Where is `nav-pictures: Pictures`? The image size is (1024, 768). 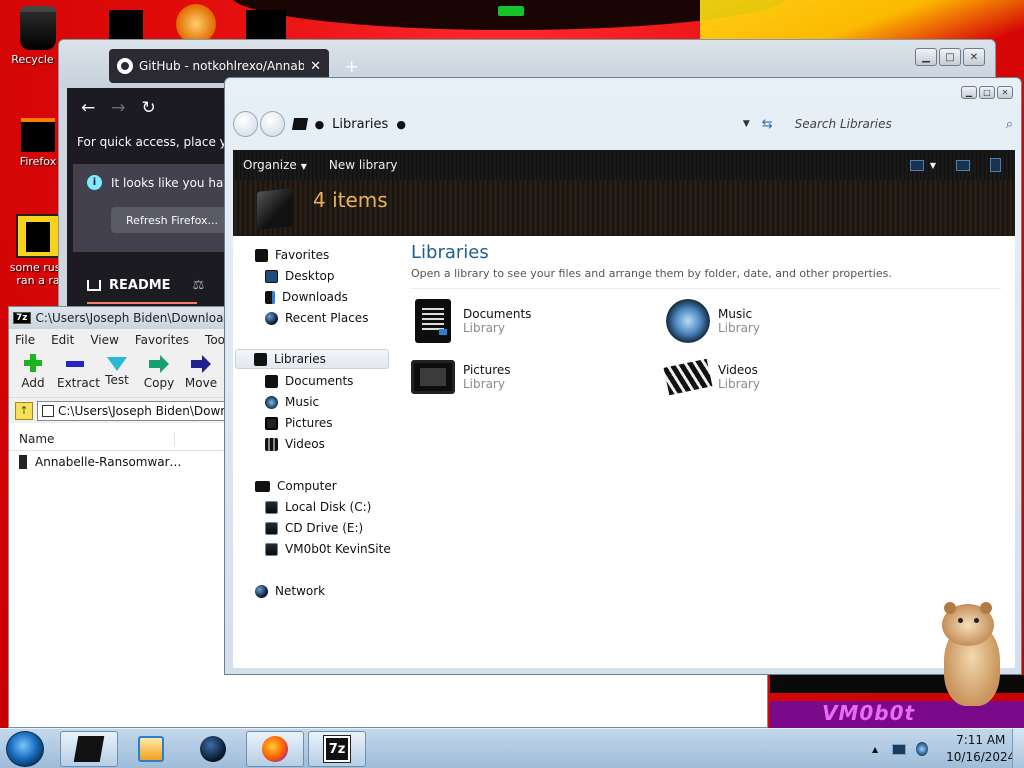 nav-pictures: Pictures is located at coordinates (299, 423).